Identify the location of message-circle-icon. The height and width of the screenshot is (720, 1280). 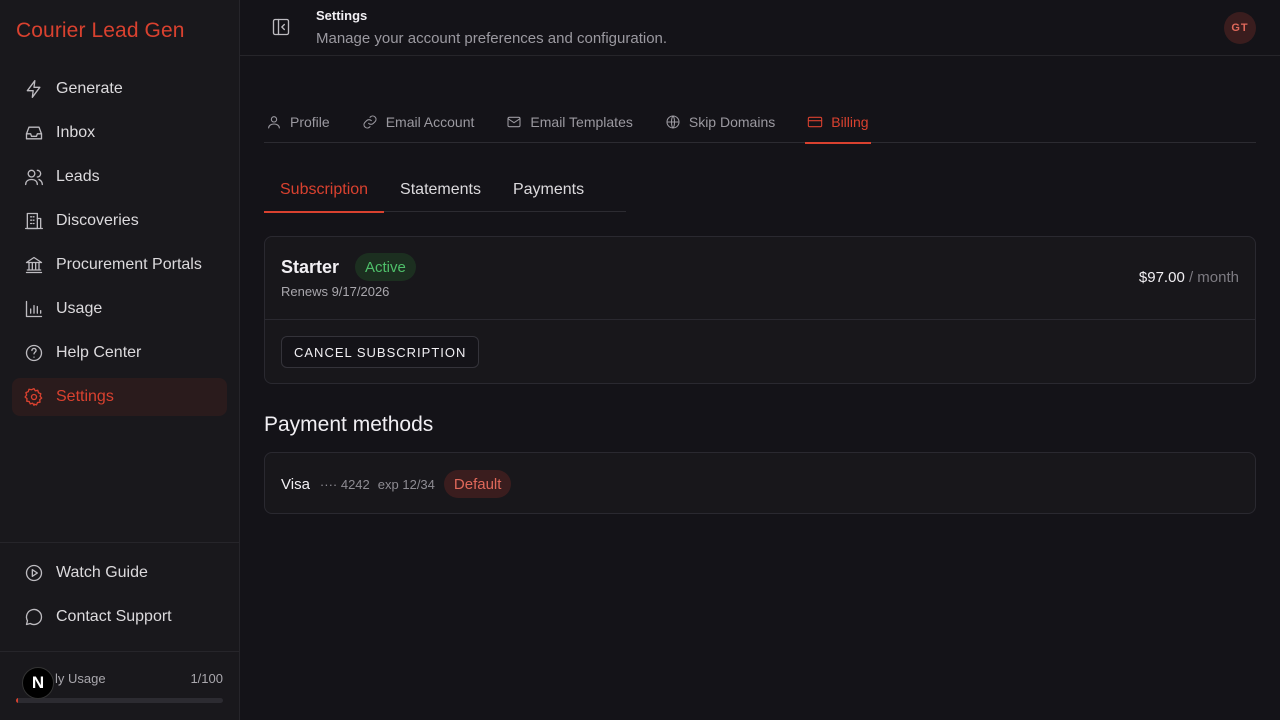
(34, 617).